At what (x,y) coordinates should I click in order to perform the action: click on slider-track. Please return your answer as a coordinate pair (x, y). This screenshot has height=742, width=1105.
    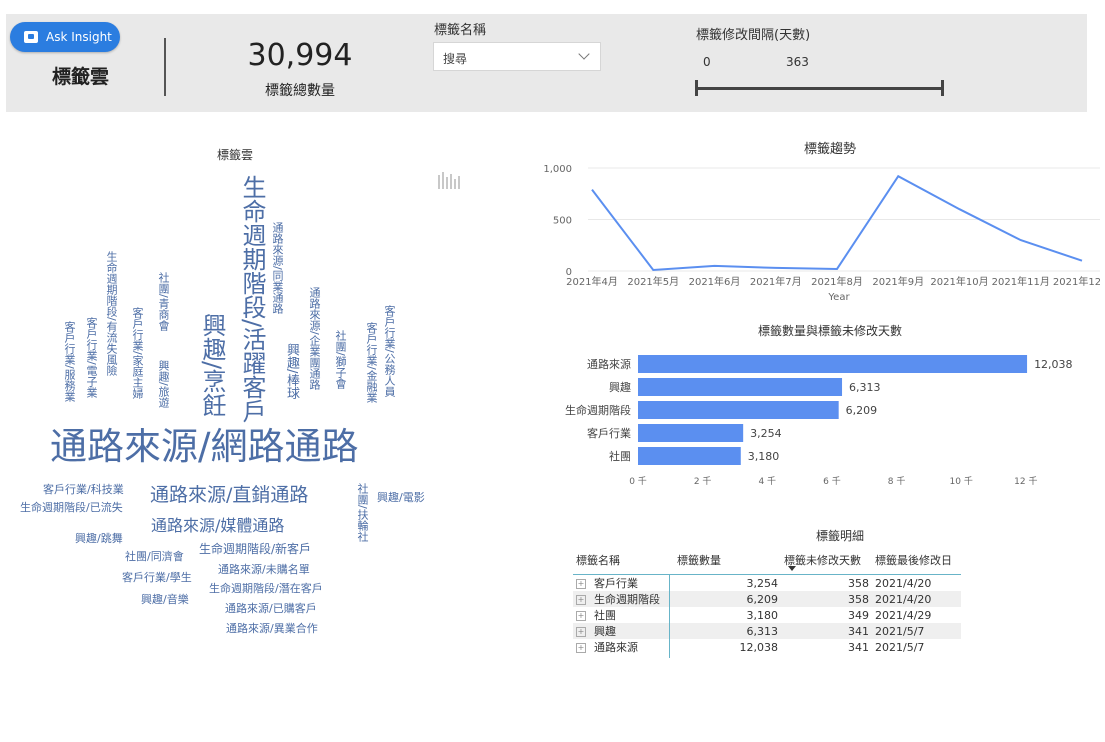
    Looking at the image, I should click on (820, 88).